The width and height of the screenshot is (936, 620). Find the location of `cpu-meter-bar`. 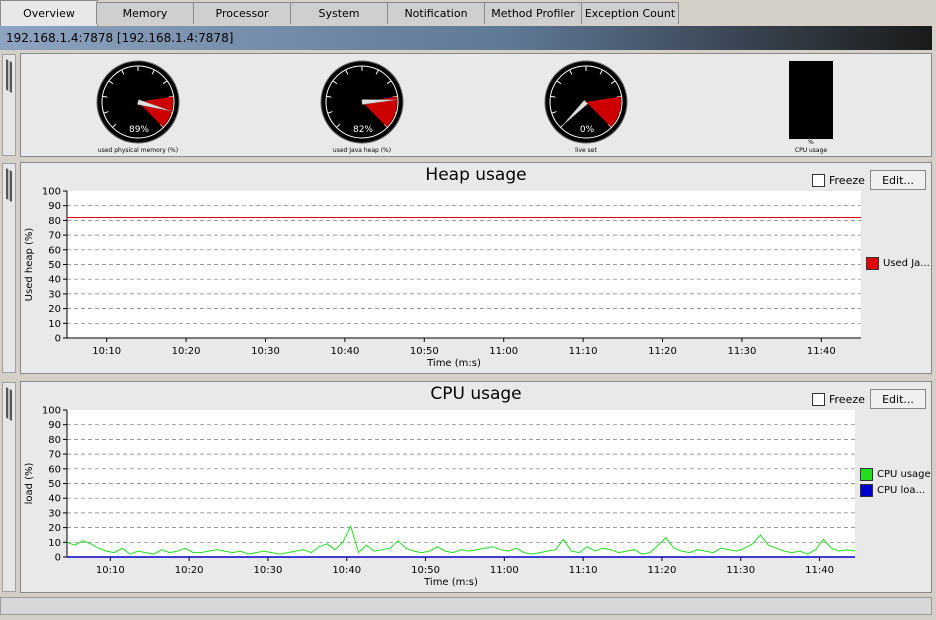

cpu-meter-bar is located at coordinates (811, 100).